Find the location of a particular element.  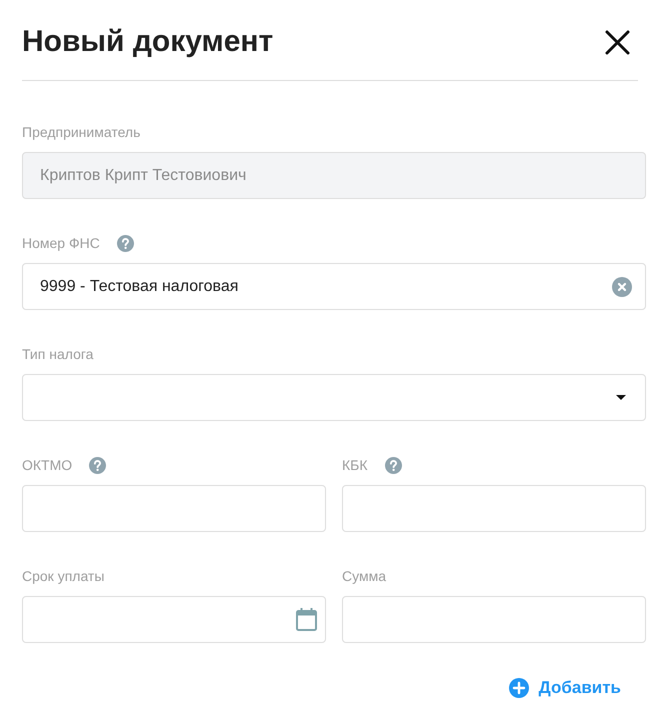

field-label: Номер ФНС is located at coordinates (61, 243).